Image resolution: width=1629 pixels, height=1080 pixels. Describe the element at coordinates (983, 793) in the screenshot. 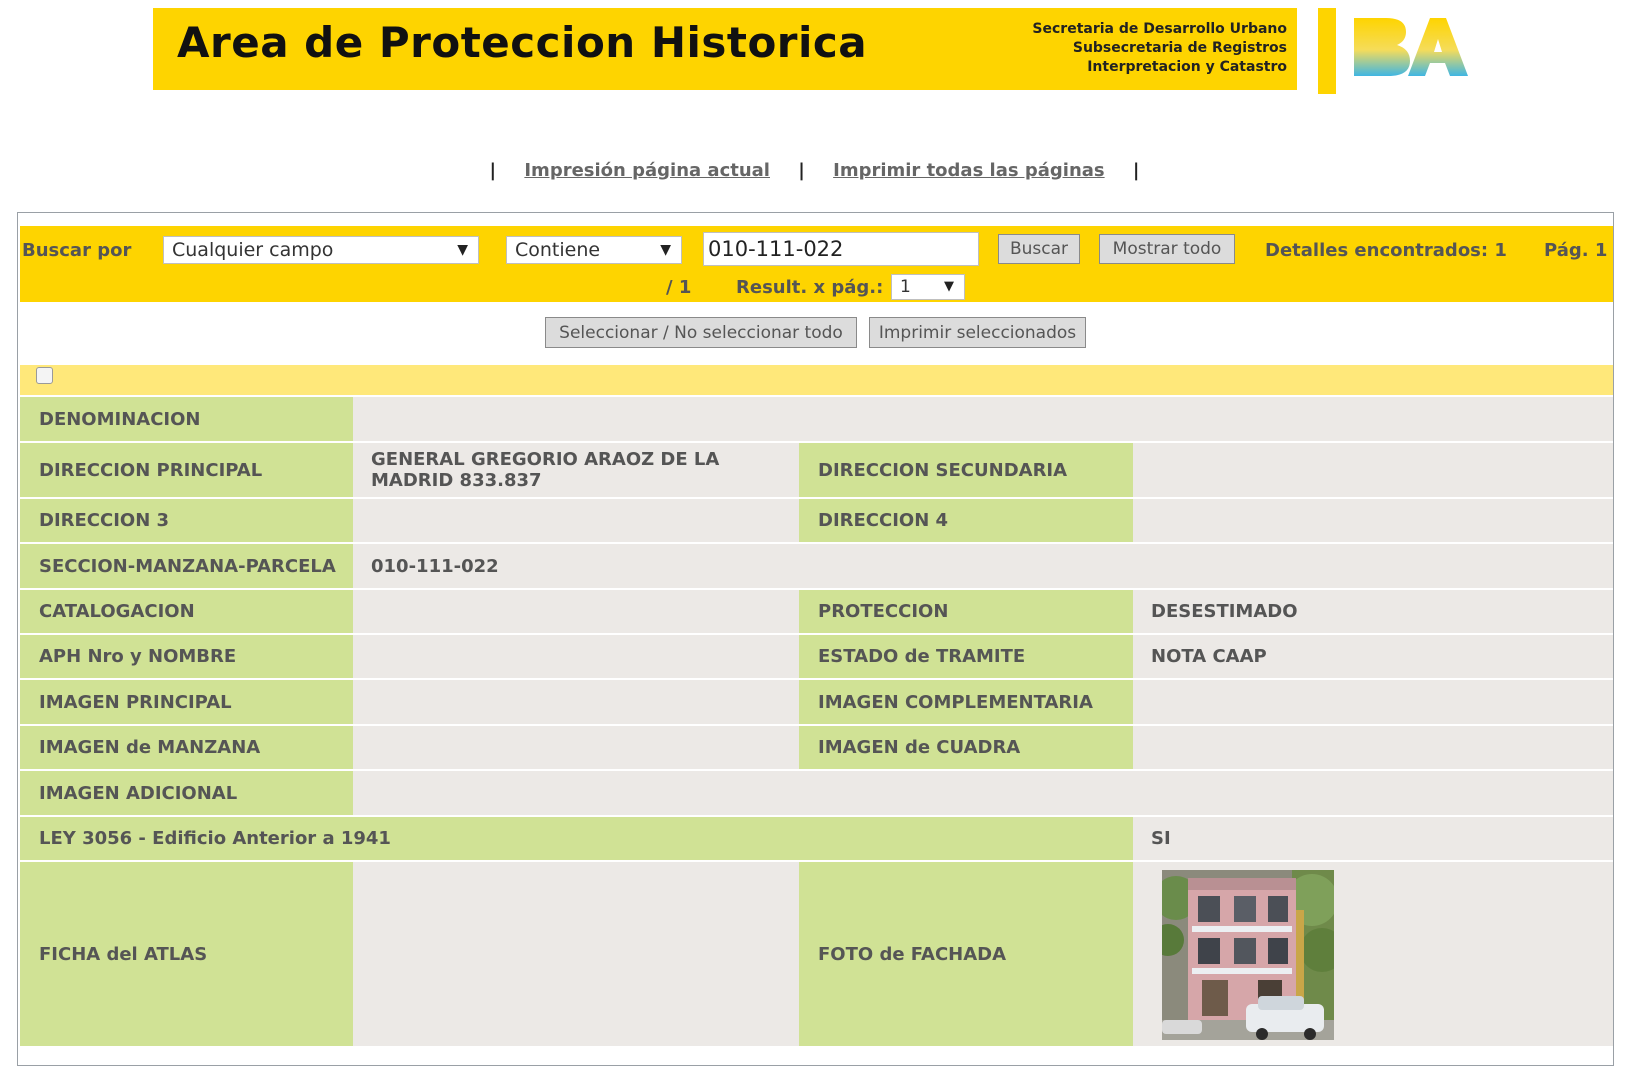

I see `imagen-adicional-value` at that location.